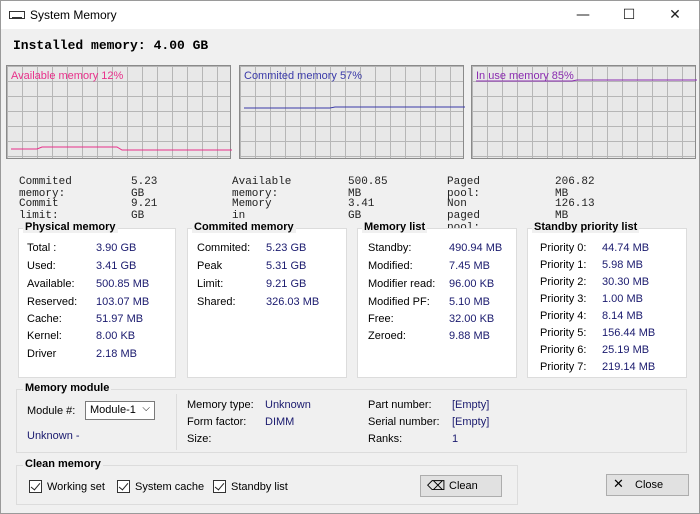 This screenshot has width=700, height=514. What do you see at coordinates (67, 388) in the screenshot?
I see `memory-module-title: Memory module` at bounding box center [67, 388].